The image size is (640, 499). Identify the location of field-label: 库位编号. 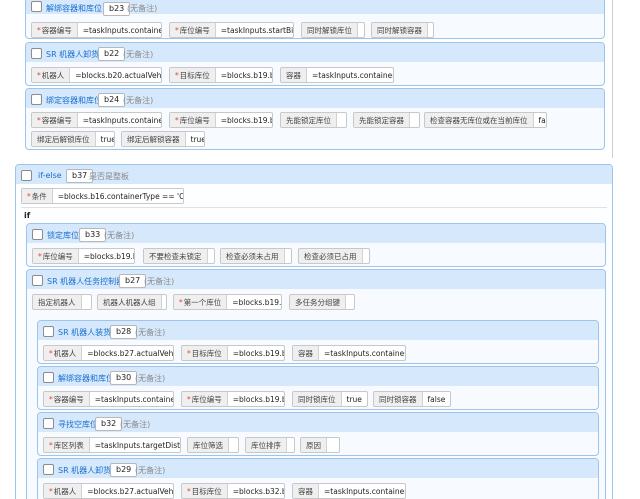
(194, 30).